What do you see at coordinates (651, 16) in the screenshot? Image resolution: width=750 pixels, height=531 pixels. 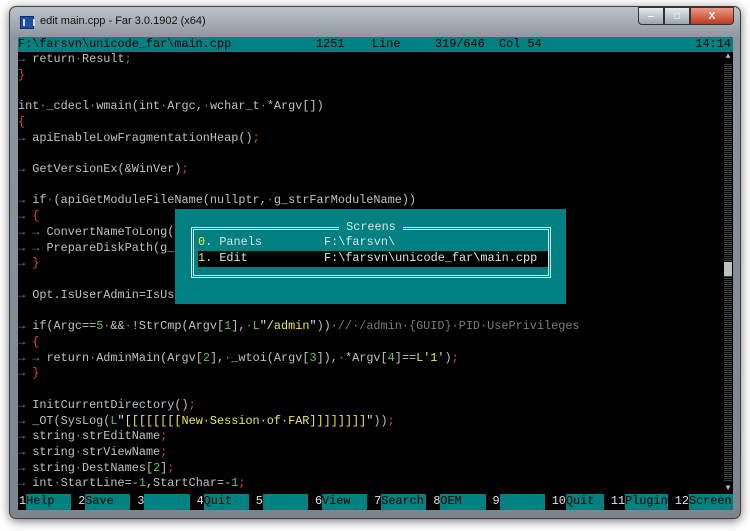 I see `minimize-button: –` at bounding box center [651, 16].